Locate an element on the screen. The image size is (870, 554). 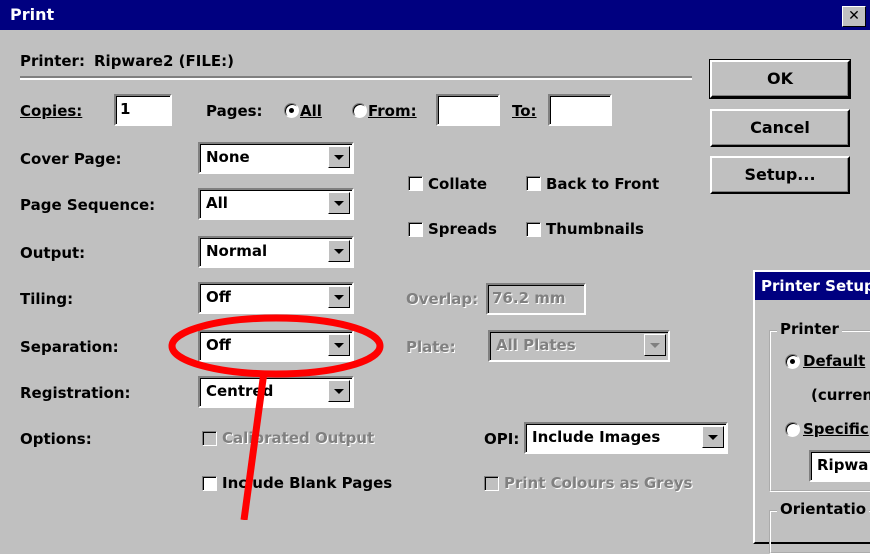
highlight-ellipse is located at coordinates (276, 346).